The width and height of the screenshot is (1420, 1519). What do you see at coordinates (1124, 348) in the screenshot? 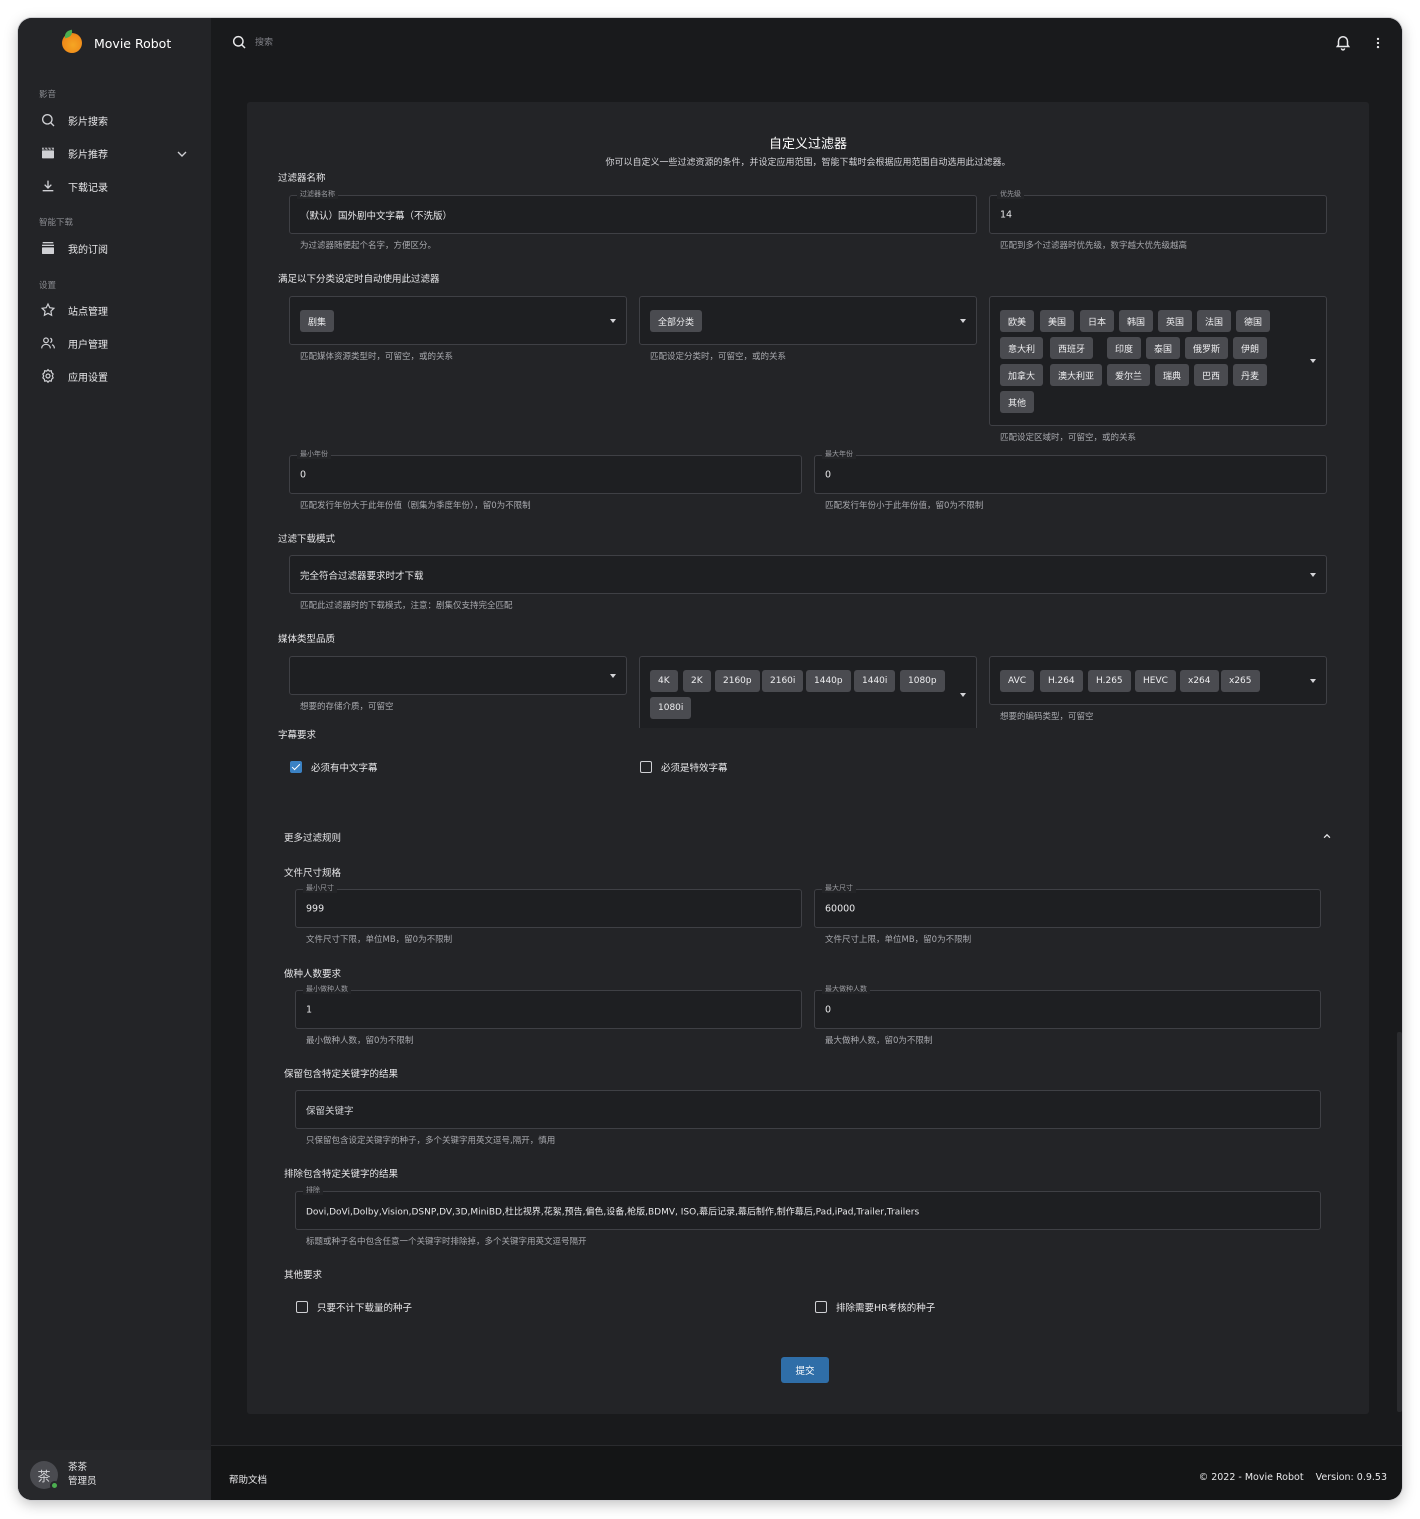
I see `chip: 印度` at bounding box center [1124, 348].